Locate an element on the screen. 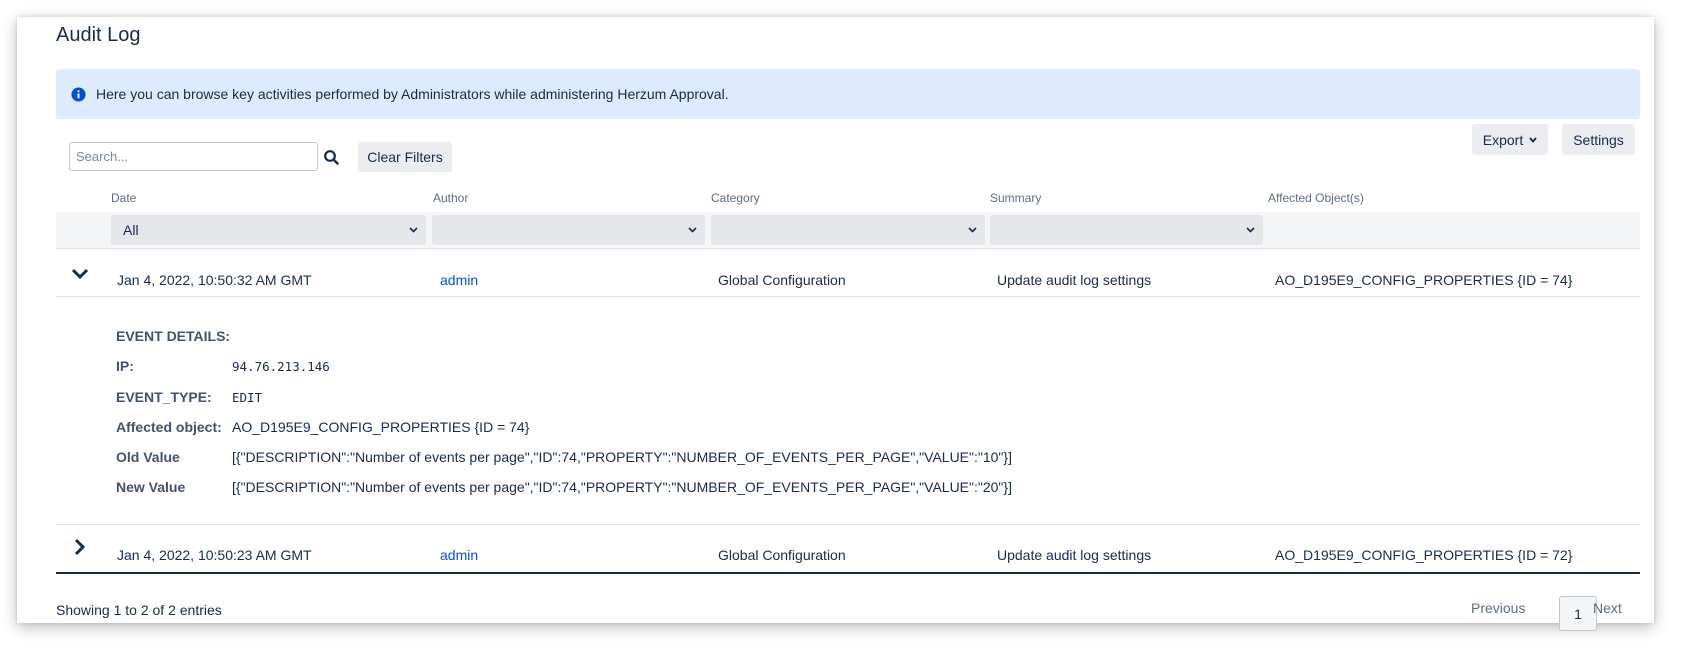 Image resolution: width=1702 pixels, height=671 pixels. ip-label: IP: is located at coordinates (125, 366).